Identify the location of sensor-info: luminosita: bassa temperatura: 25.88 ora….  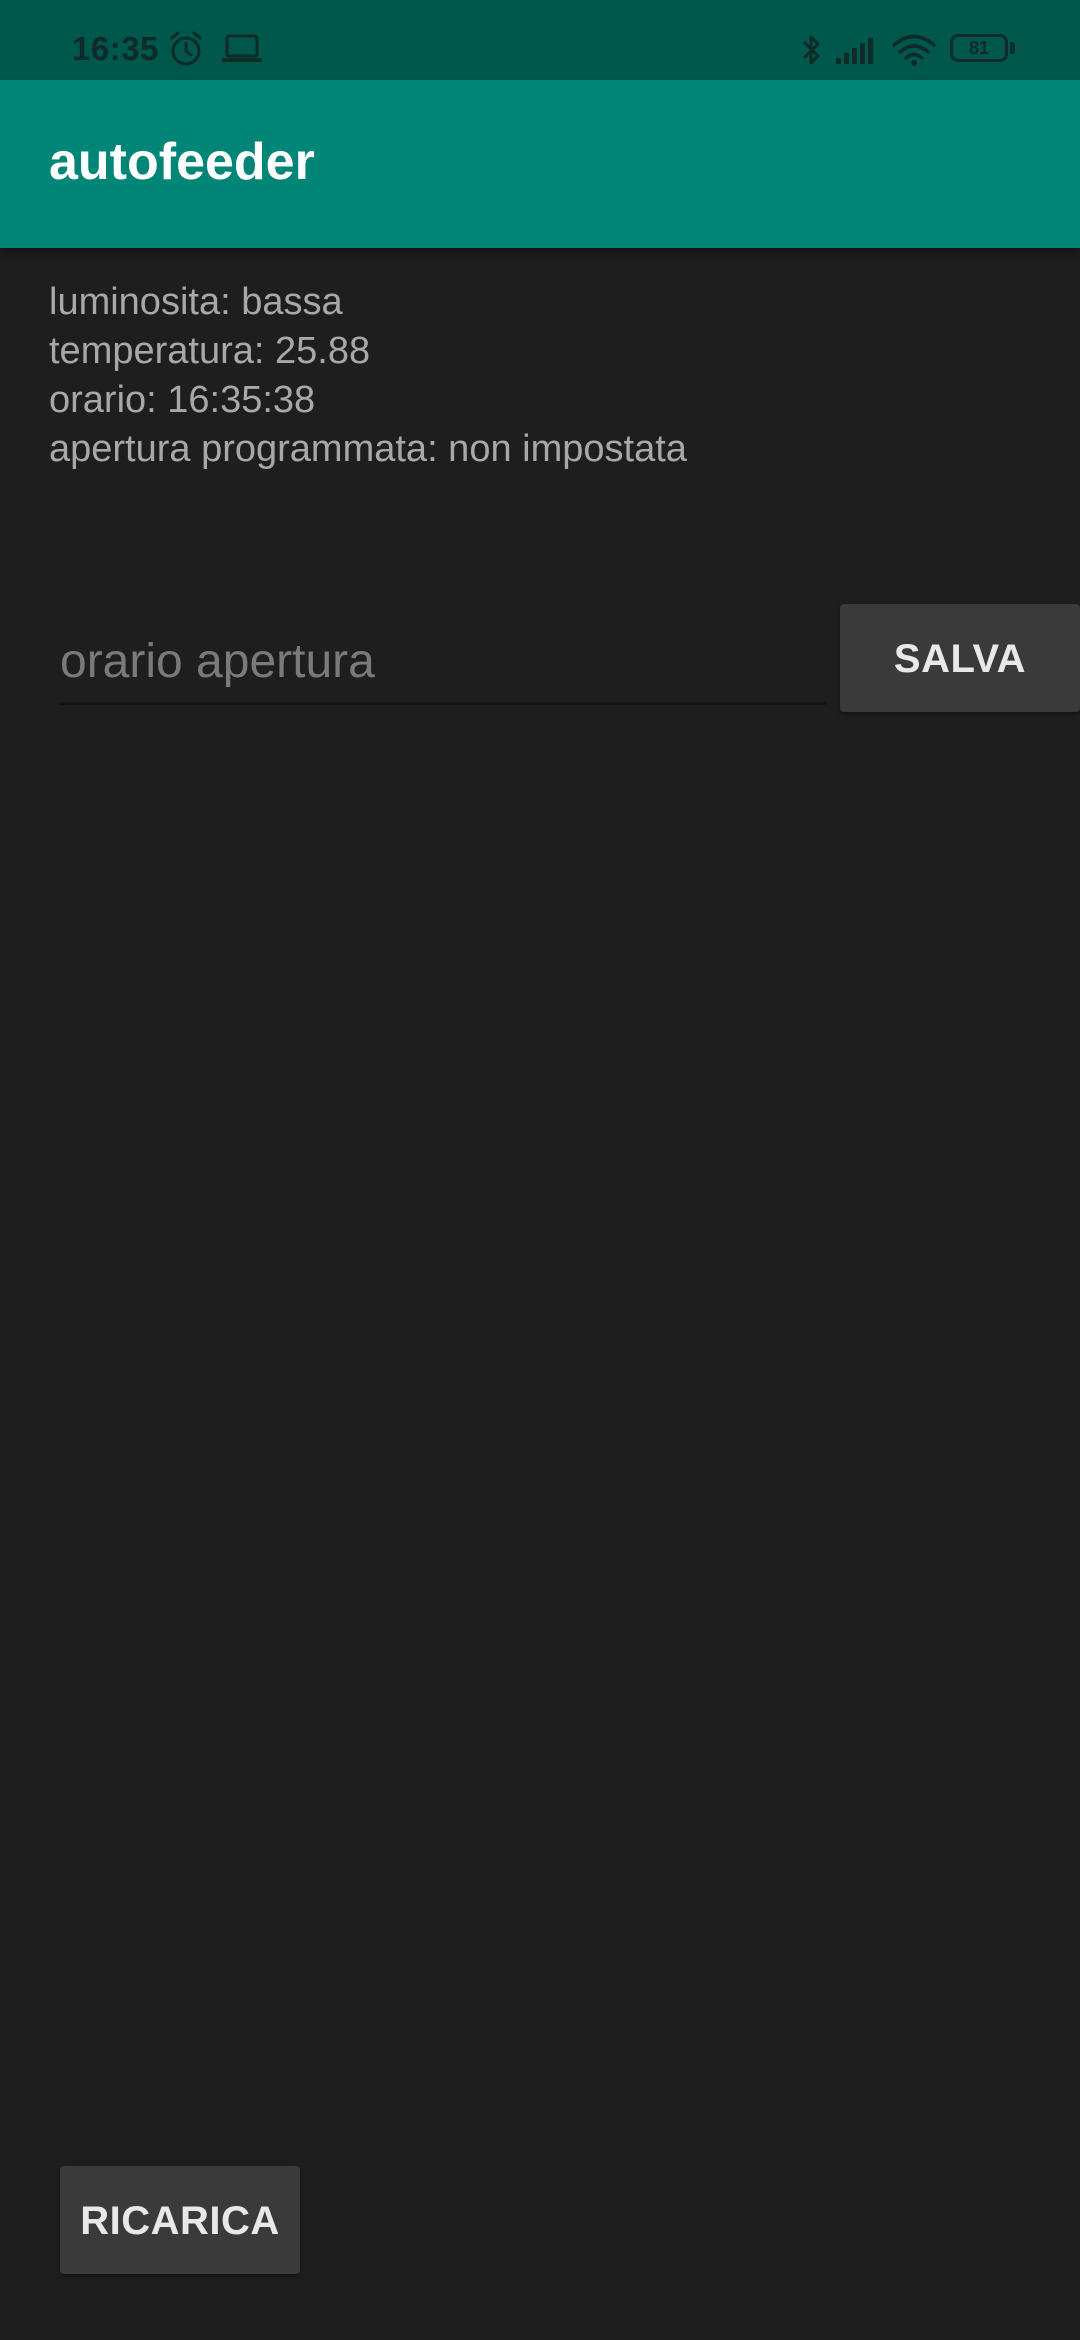
(368, 376).